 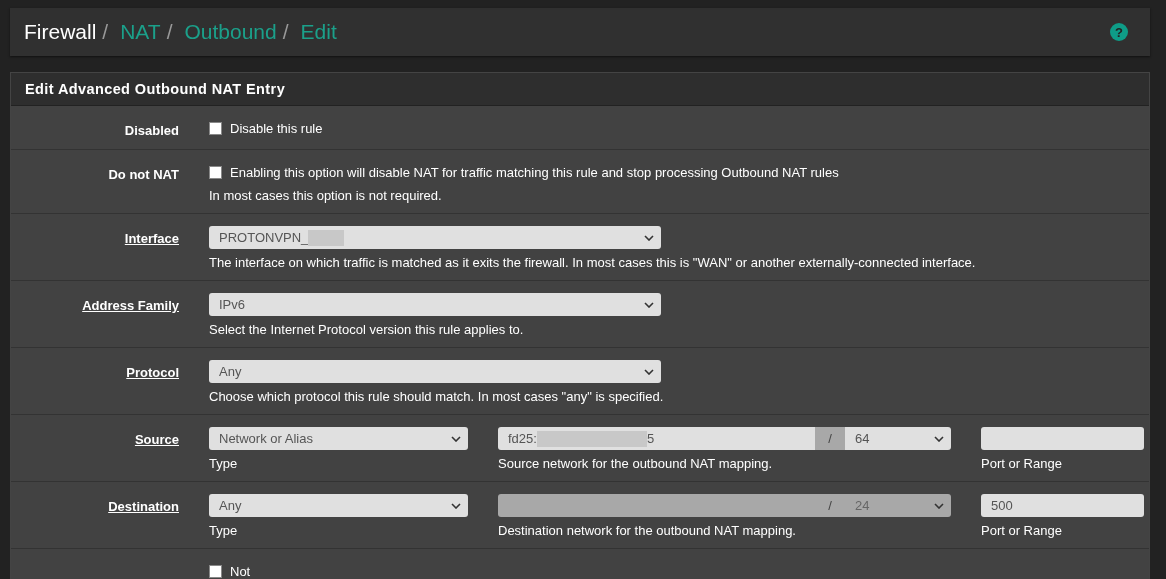 I want to click on field-label: Source, so click(x=156, y=439).